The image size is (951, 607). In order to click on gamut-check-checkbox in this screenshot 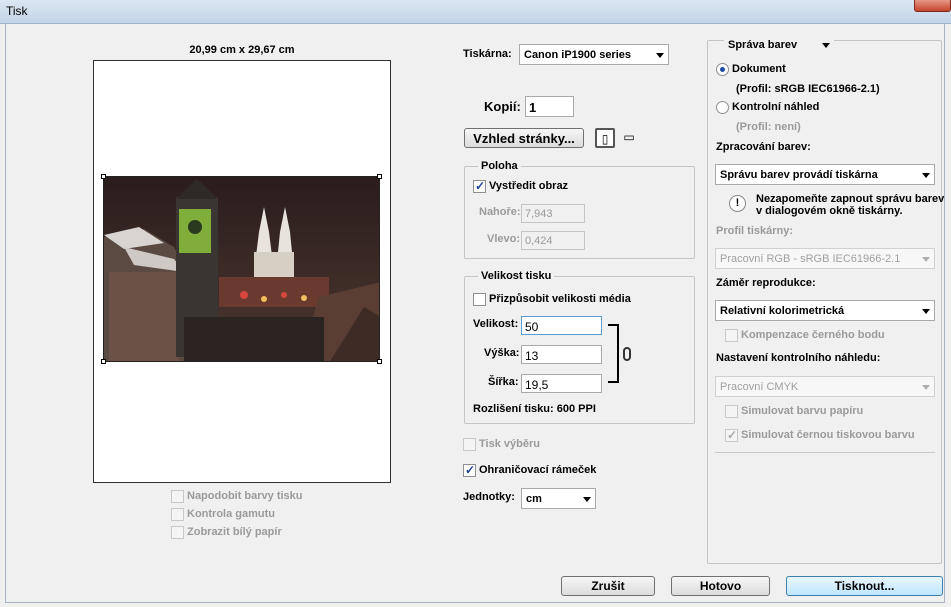, I will do `click(177, 514)`.